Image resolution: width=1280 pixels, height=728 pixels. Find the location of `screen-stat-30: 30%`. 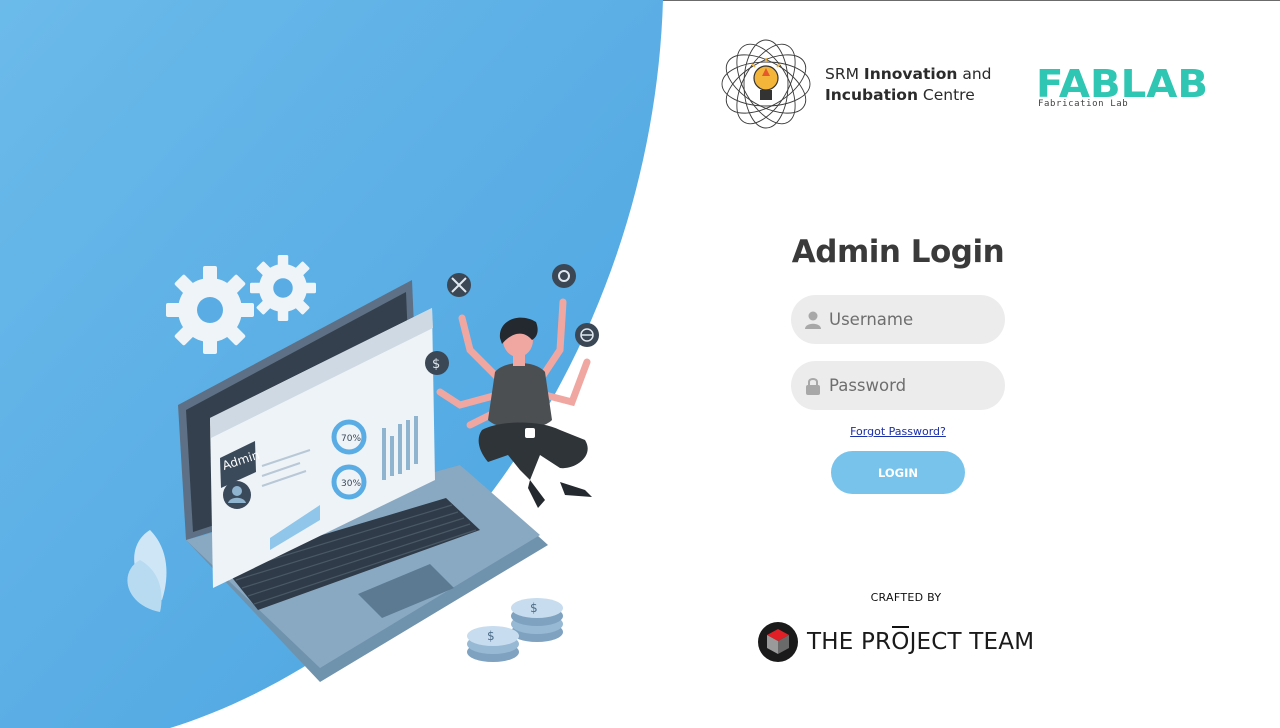

screen-stat-30: 30% is located at coordinates (351, 484).